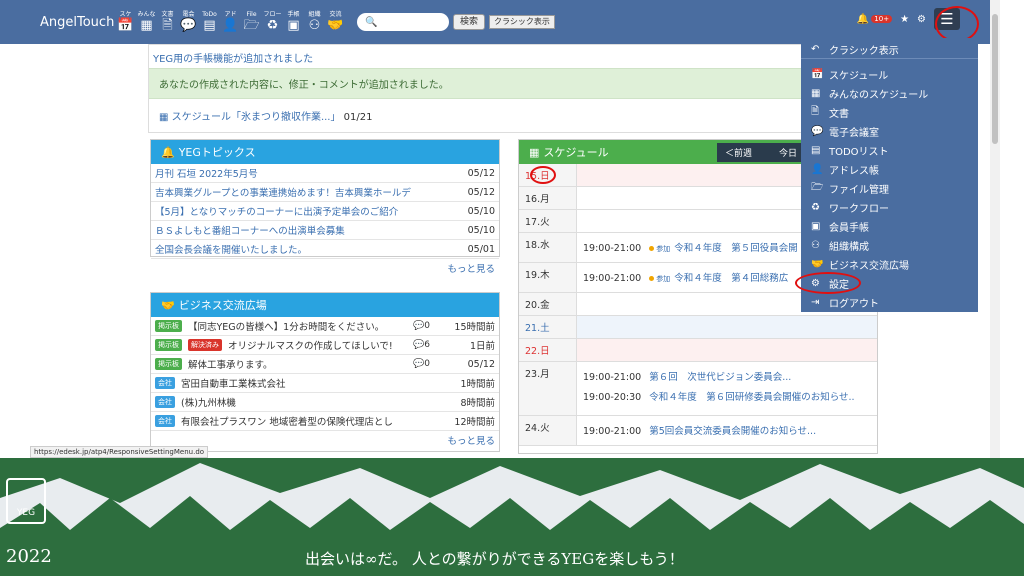 Image resolution: width=1024 pixels, height=576 pixels. I want to click on group-calendar-icon: ▦, so click(146, 25).